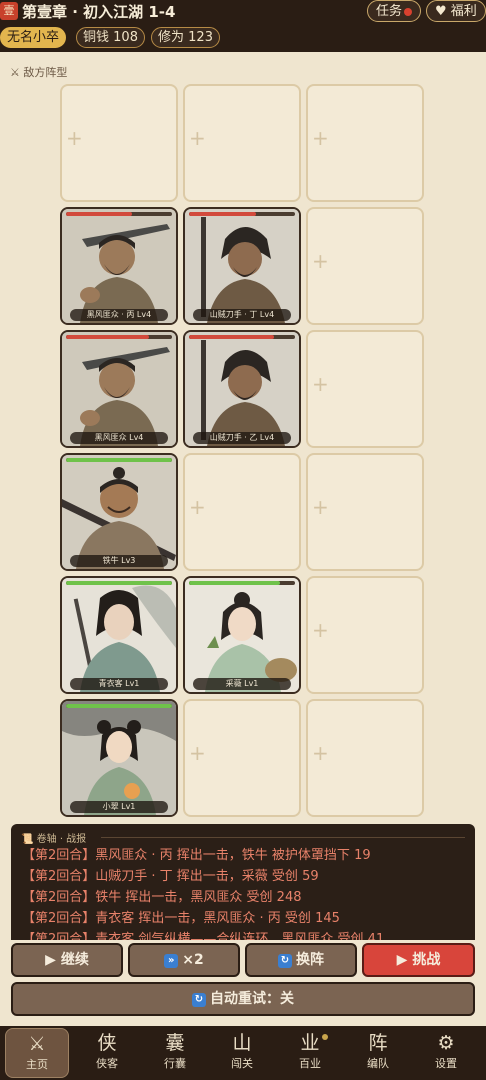 The height and width of the screenshot is (1080, 486). I want to click on nav-bag: 囊 行囊, so click(175, 1053).